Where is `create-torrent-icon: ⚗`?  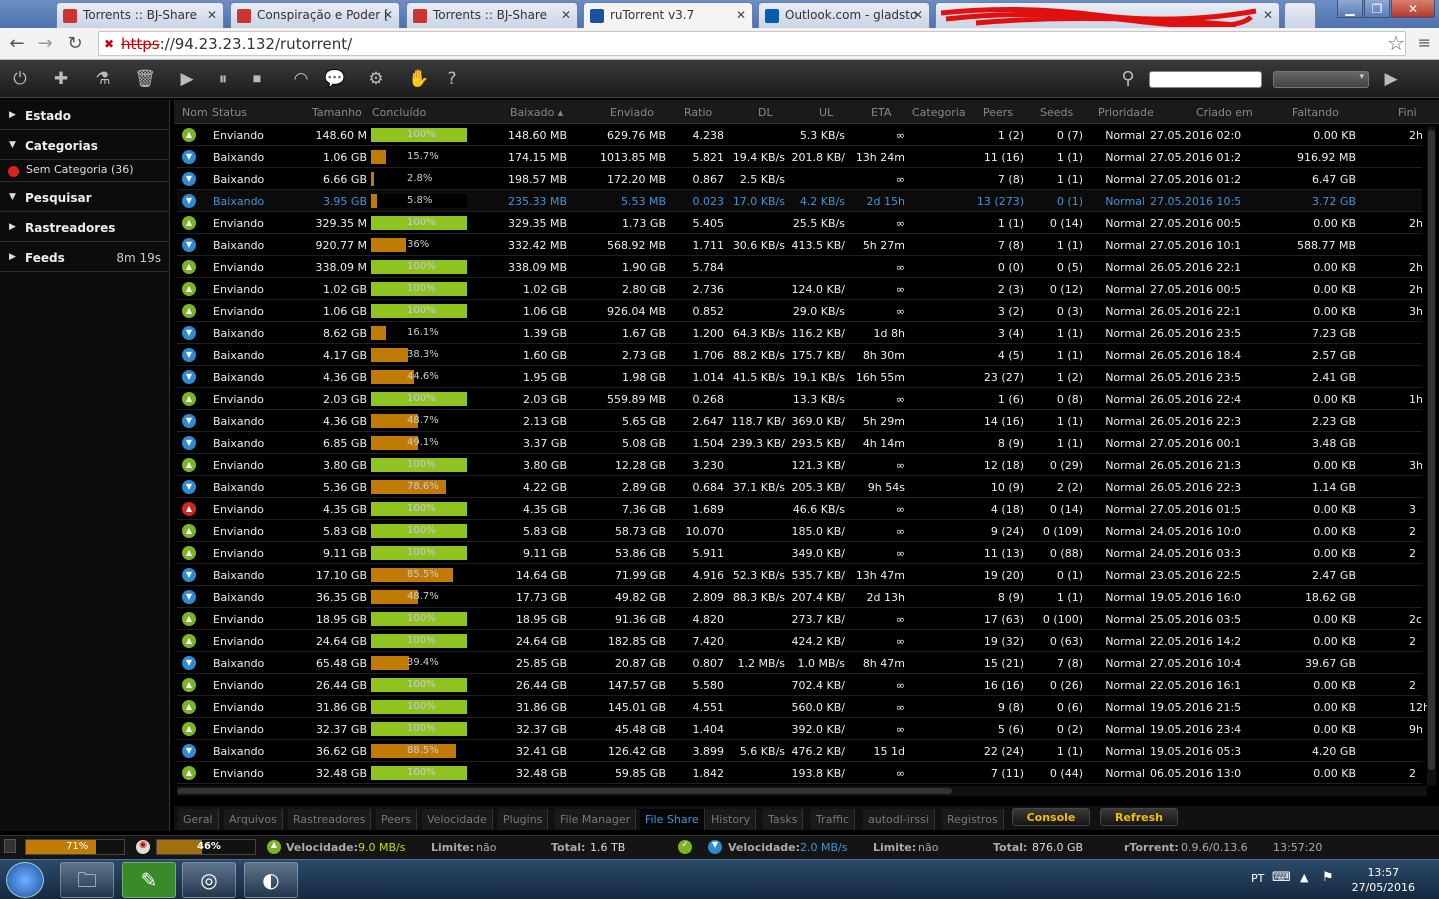
create-torrent-icon: ⚗ is located at coordinates (103, 79).